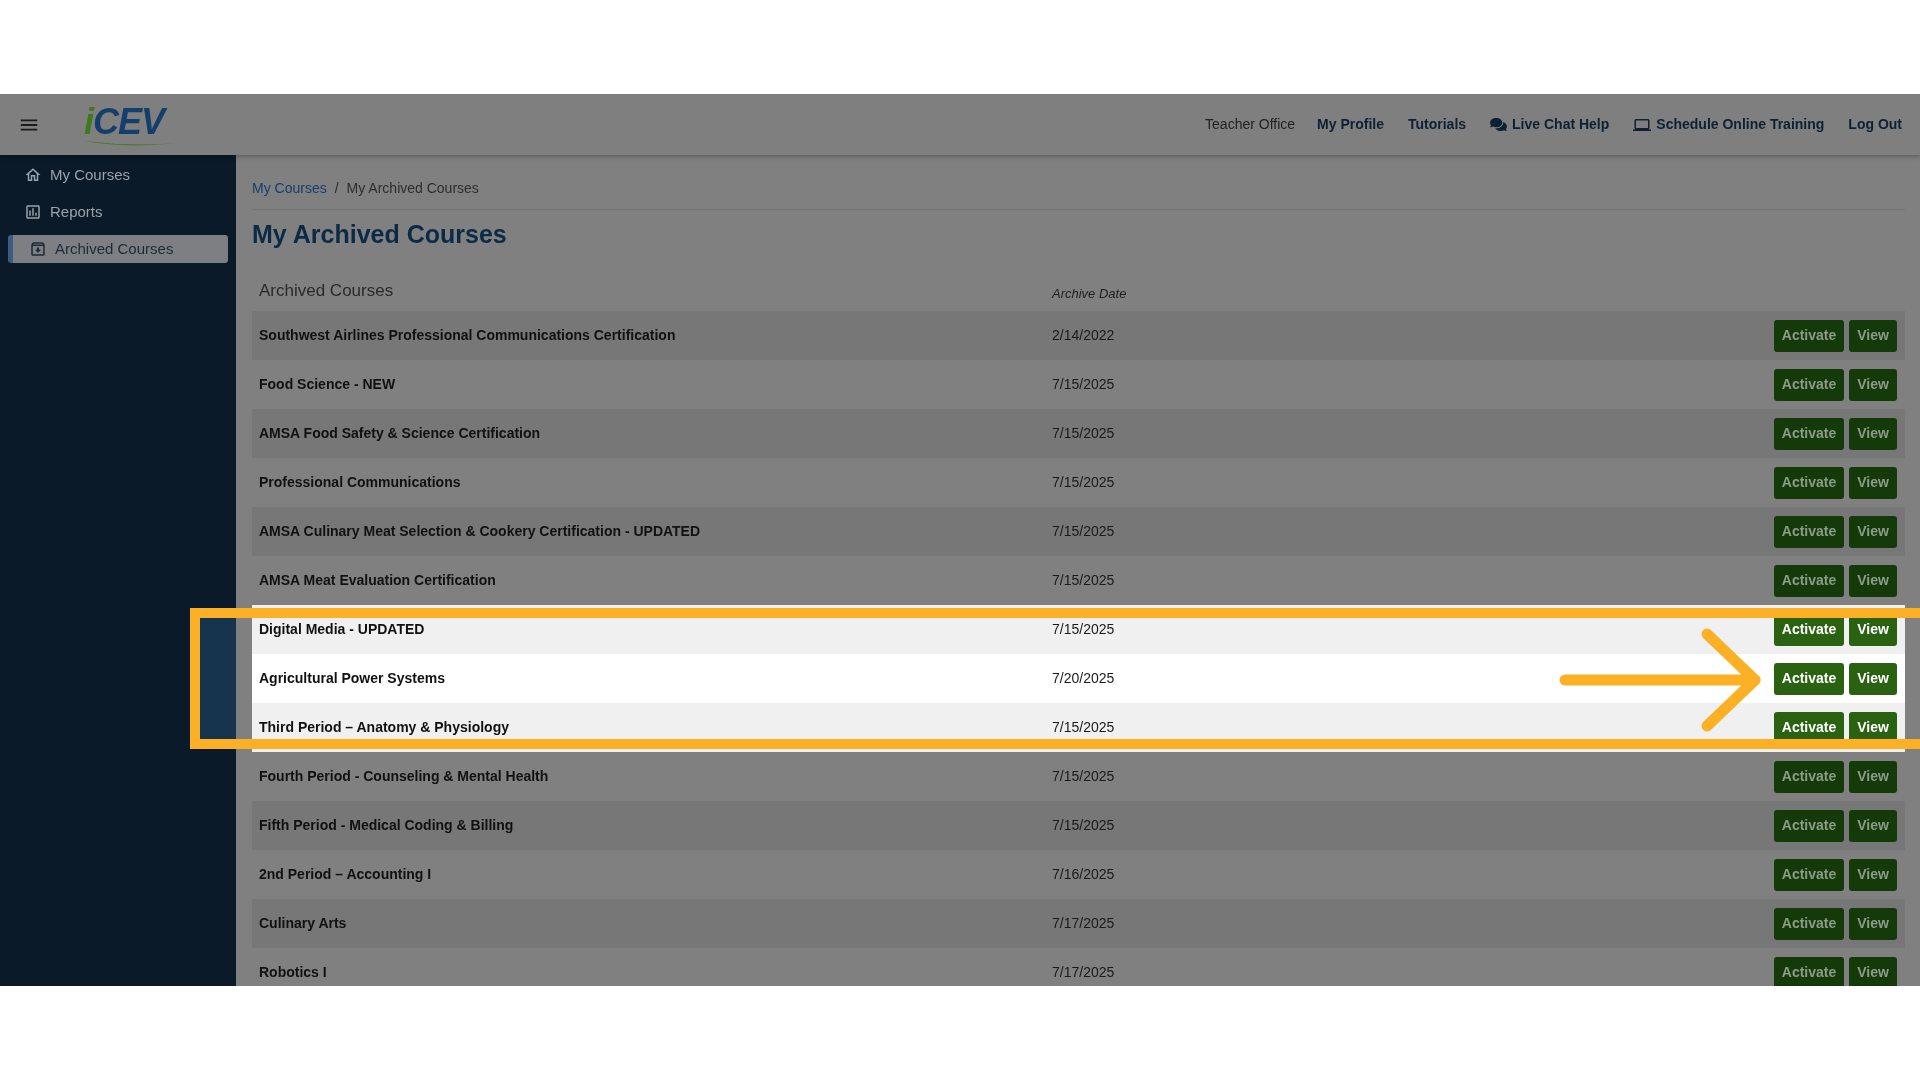 The width and height of the screenshot is (1920, 1080). Describe the element at coordinates (346, 874) in the screenshot. I see `course-name: 2nd Period – Accounting I` at that location.